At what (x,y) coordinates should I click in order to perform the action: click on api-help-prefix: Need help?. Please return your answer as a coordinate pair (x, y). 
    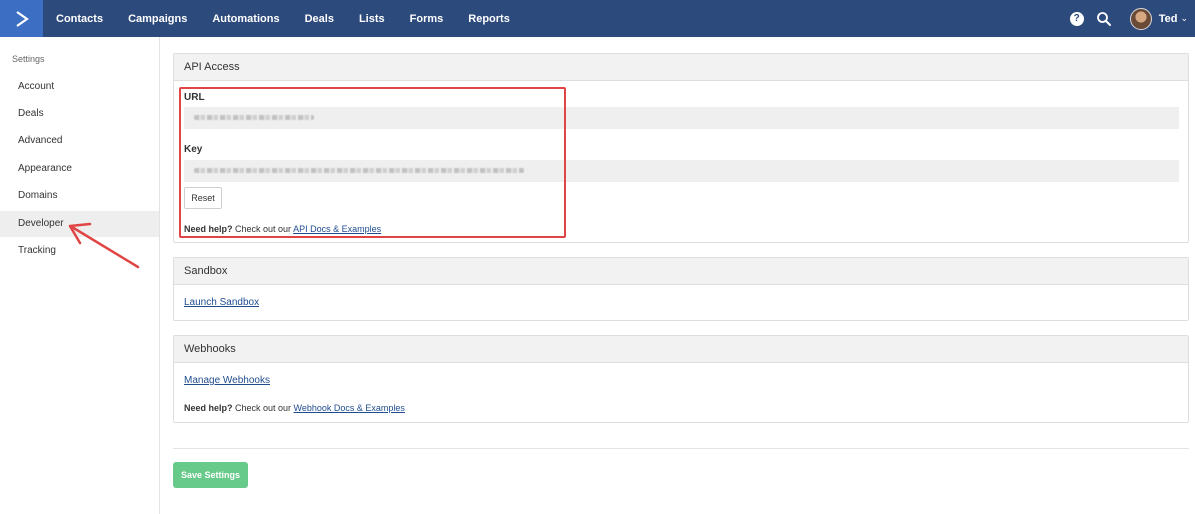
    Looking at the image, I should click on (208, 229).